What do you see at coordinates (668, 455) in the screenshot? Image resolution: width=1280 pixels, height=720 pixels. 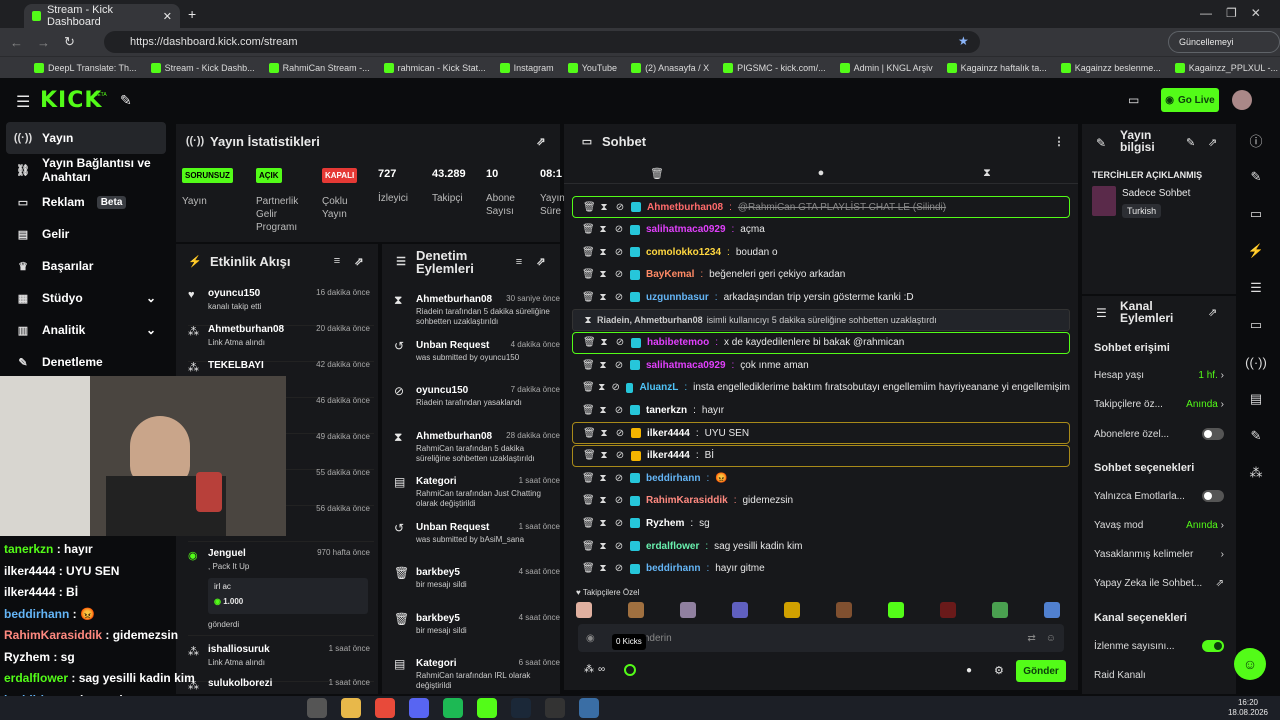 I see `chat-username: ilker4444` at bounding box center [668, 455].